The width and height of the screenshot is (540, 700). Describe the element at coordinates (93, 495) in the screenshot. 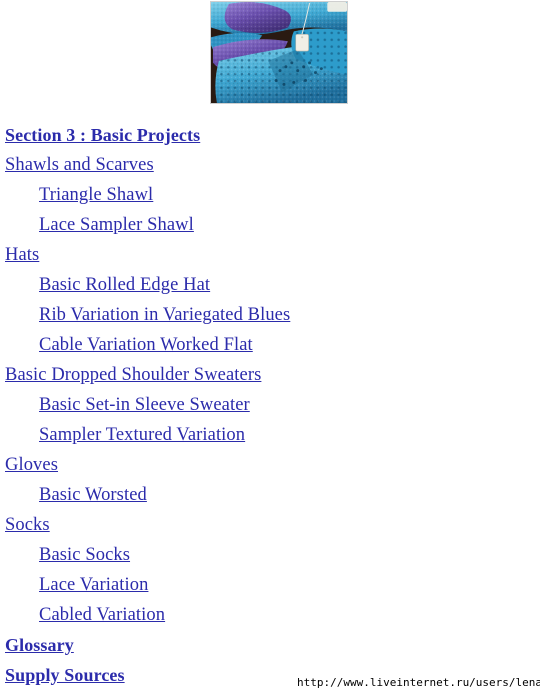

I see `toc-link-basic-worsted: Basic Worsted` at that location.